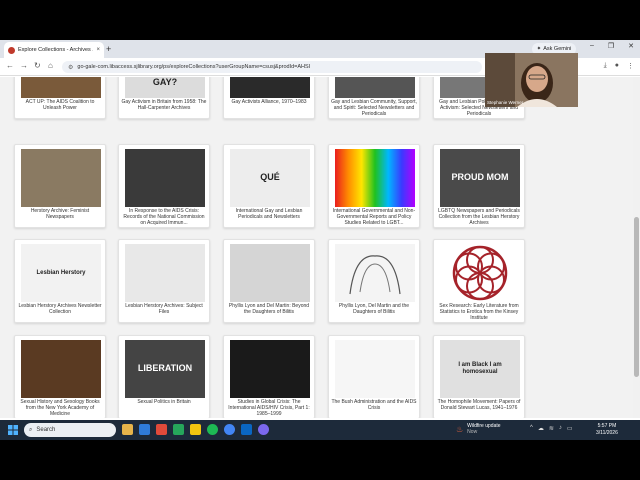 Image resolution: width=640 pixels, height=480 pixels. What do you see at coordinates (70, 67) in the screenshot?
I see `site-info-icon: ⚙` at bounding box center [70, 67].